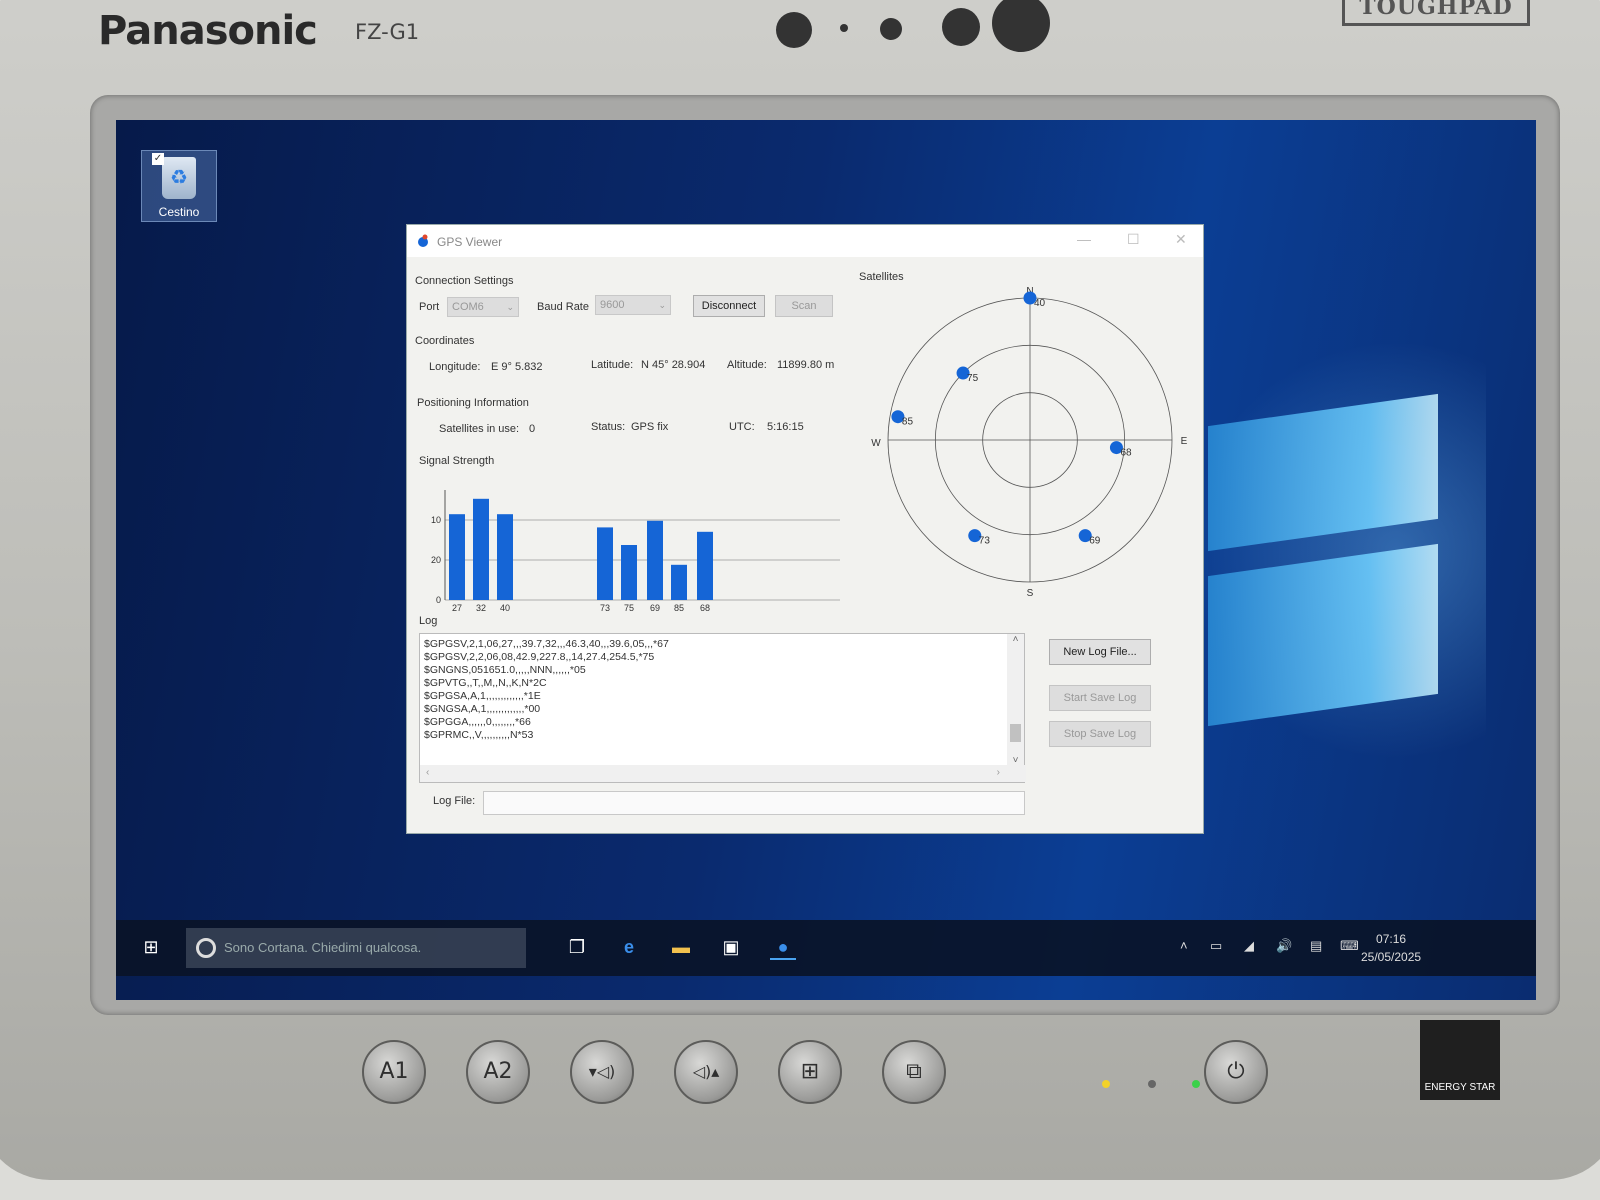 This screenshot has width=1600, height=1200. What do you see at coordinates (1030, 593) in the screenshot?
I see `compass-label: S` at bounding box center [1030, 593].